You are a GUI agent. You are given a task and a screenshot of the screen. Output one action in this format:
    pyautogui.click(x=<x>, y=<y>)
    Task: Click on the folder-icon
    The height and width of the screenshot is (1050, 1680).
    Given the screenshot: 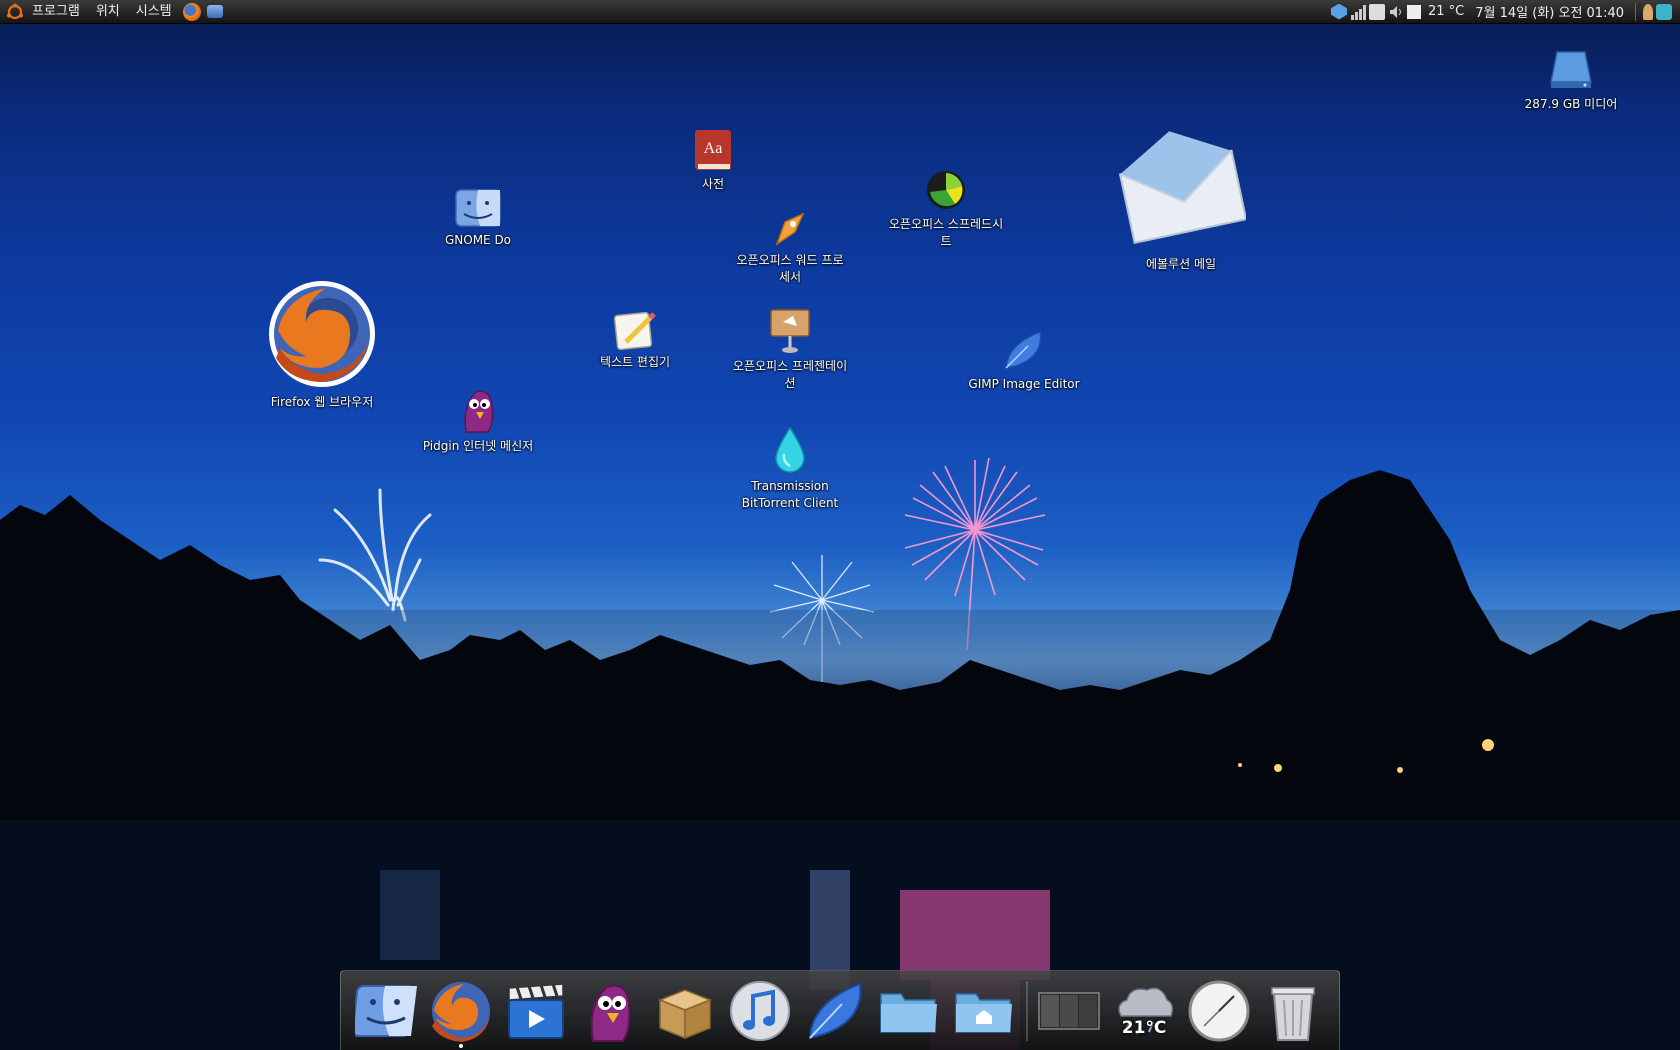 What is the action you would take?
    pyautogui.click(x=909, y=1012)
    